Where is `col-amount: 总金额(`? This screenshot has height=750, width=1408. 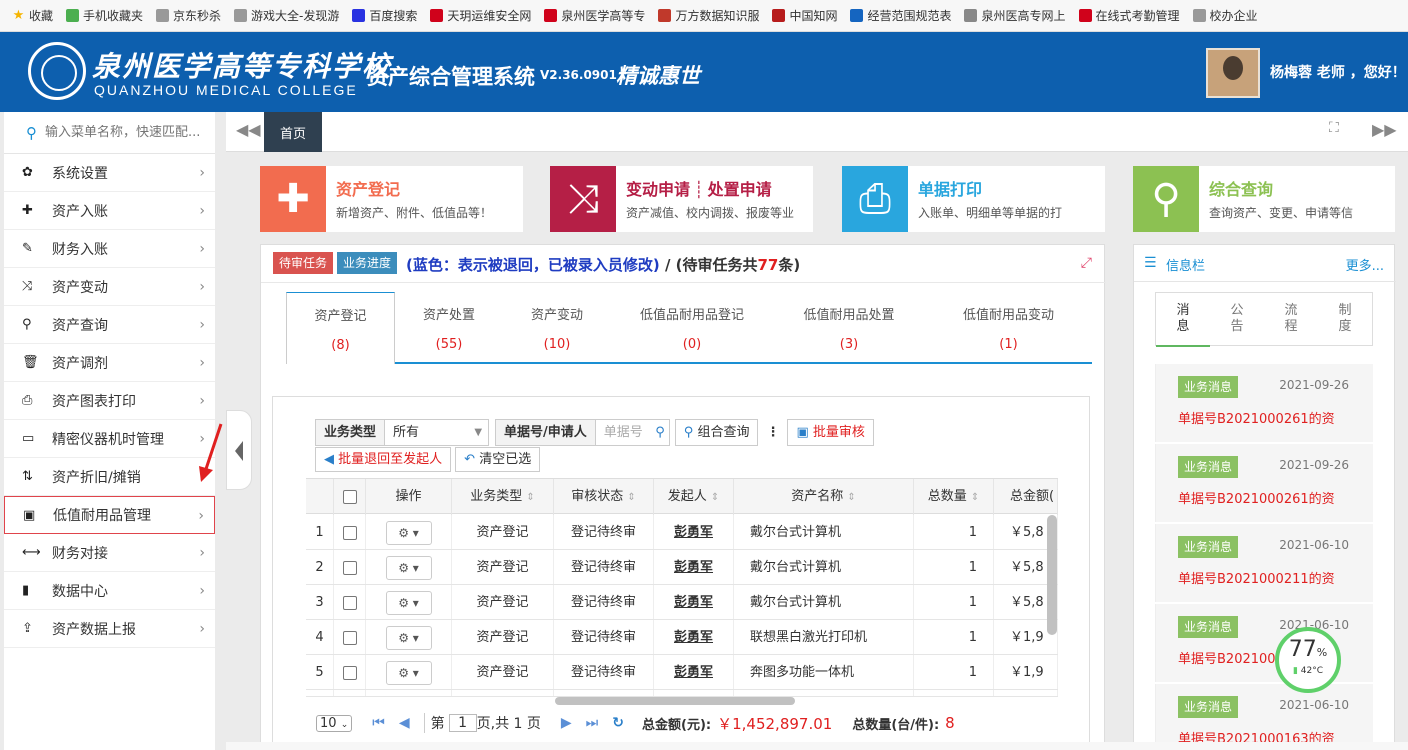 col-amount: 总金额( is located at coordinates (1026, 497).